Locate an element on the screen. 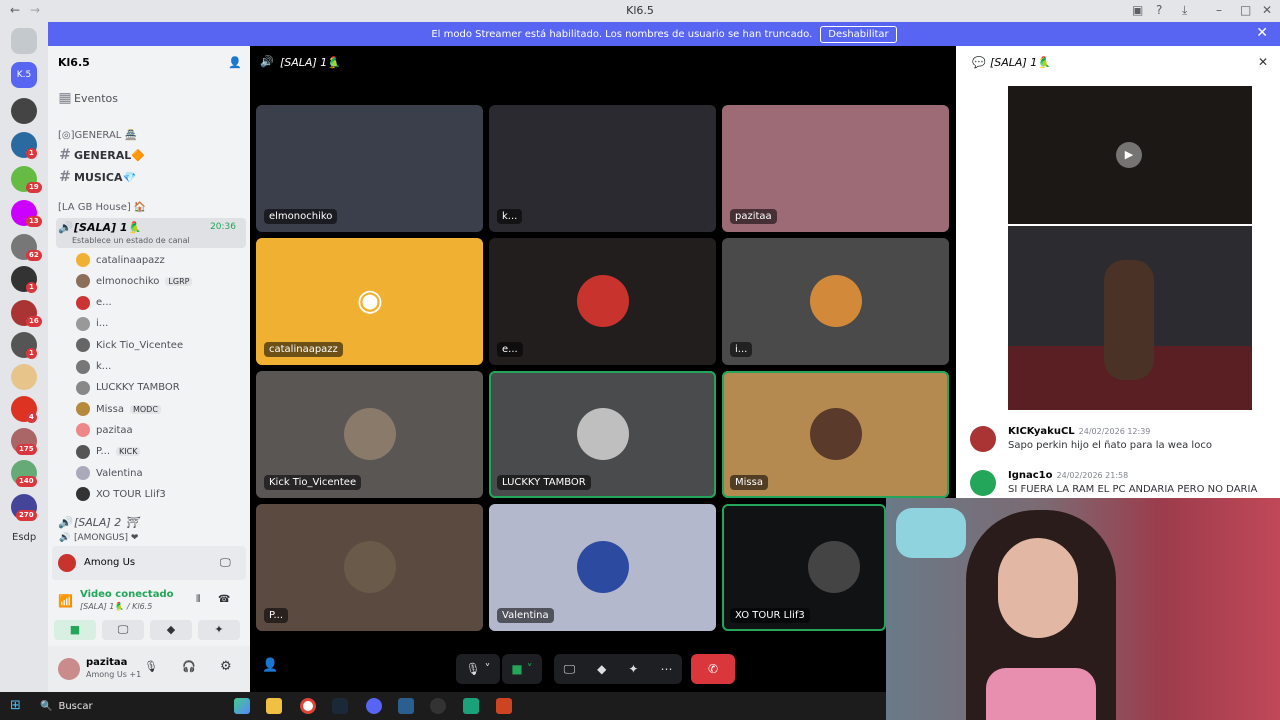 The image size is (1280, 720). maximize-icon: □ is located at coordinates (1245, 10).